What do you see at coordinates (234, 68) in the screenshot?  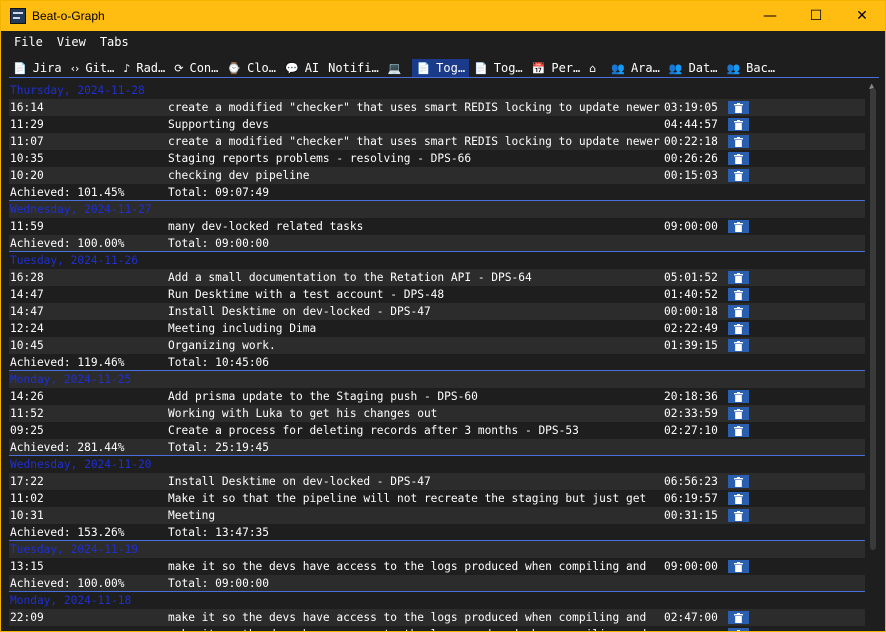 I see `tab-icon: ⌚` at bounding box center [234, 68].